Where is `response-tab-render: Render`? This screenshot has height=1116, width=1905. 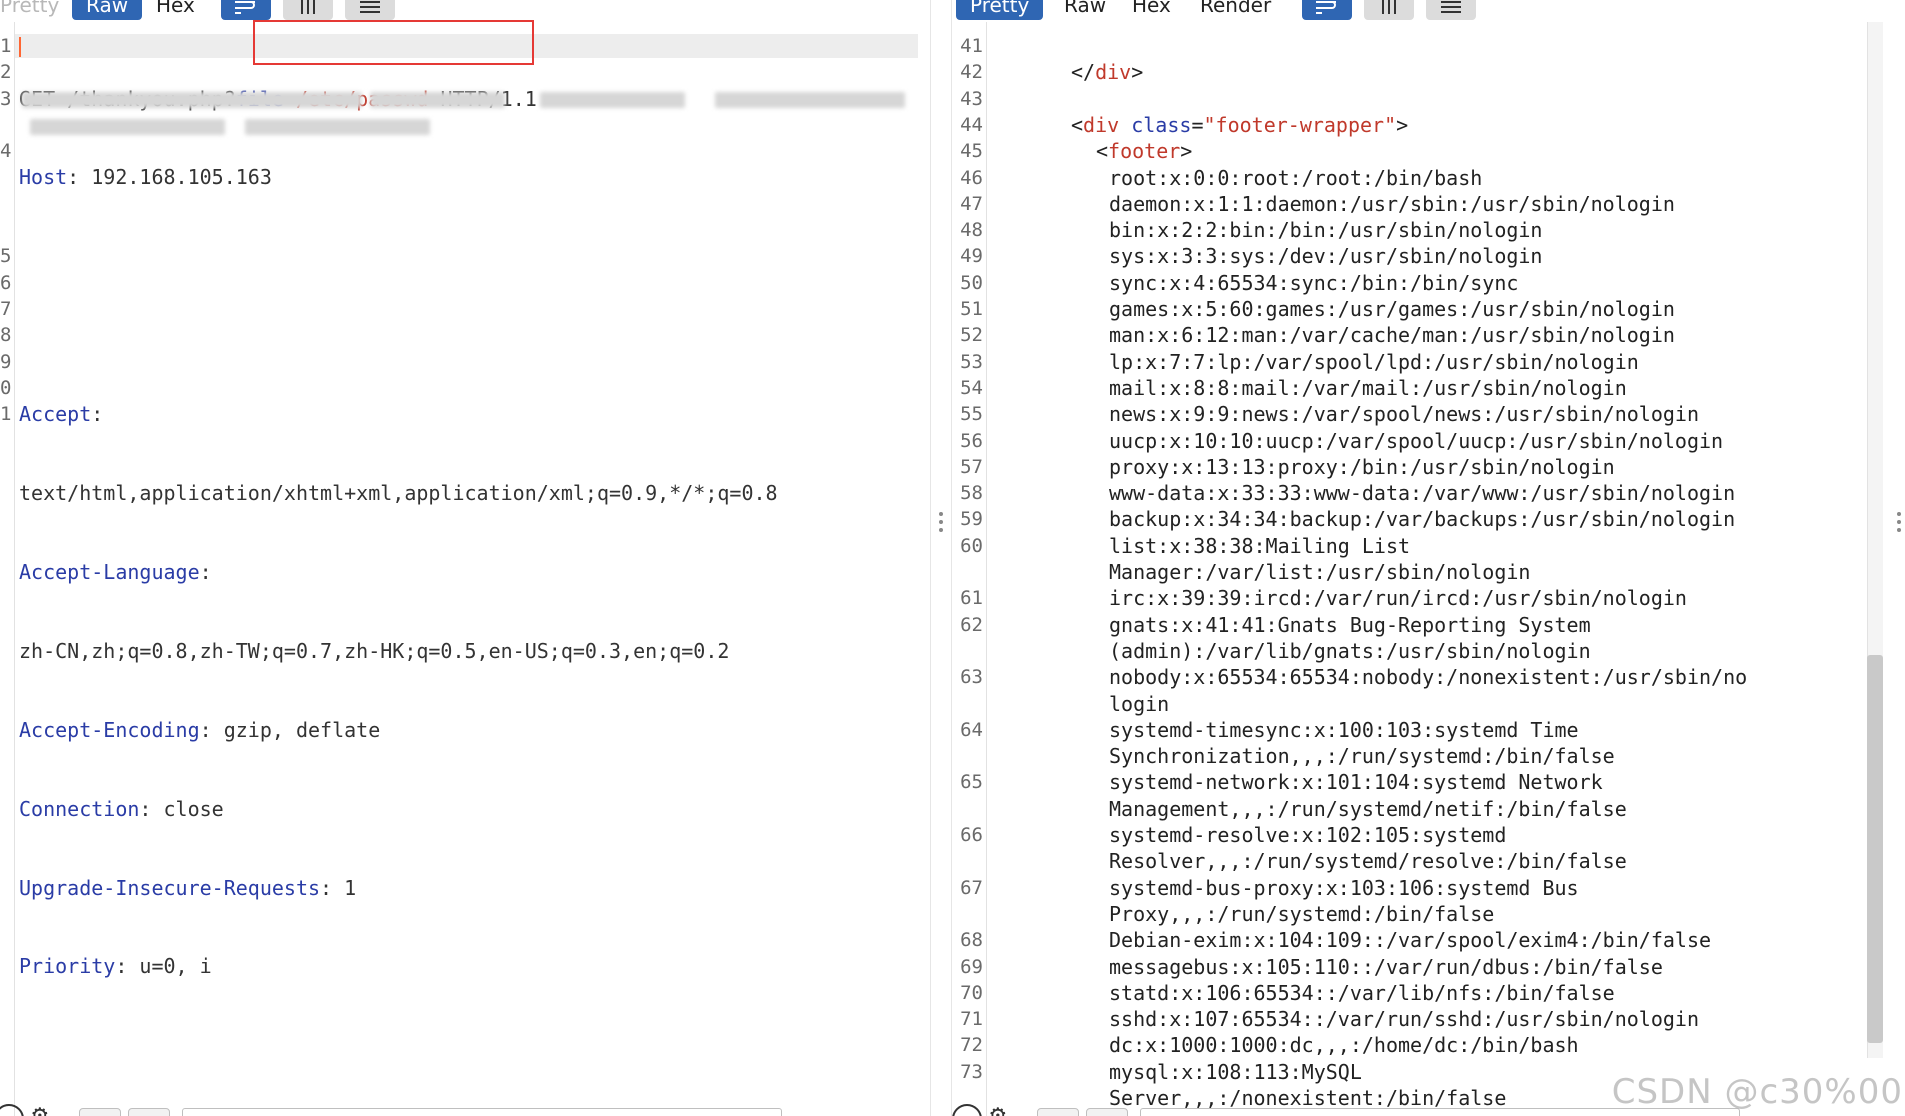
response-tab-render: Render is located at coordinates (1235, 10).